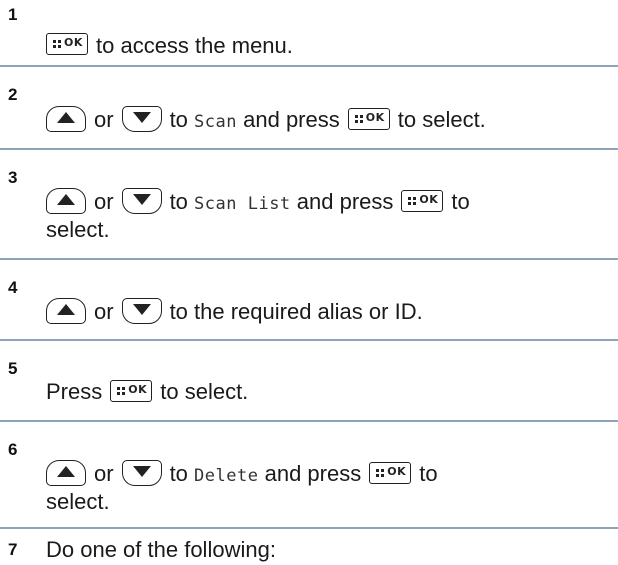  I want to click on step-6-text: or to Delete and press OK to, so click(330, 475).